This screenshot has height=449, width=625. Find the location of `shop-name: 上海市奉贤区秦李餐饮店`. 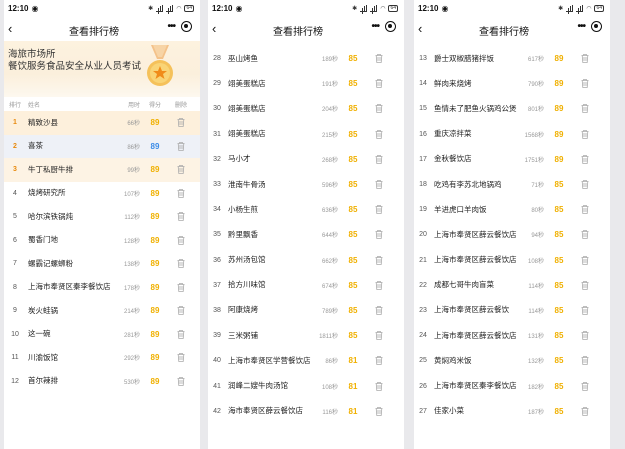

shop-name: 上海市奉贤区秦李餐饮店 is located at coordinates (69, 287).